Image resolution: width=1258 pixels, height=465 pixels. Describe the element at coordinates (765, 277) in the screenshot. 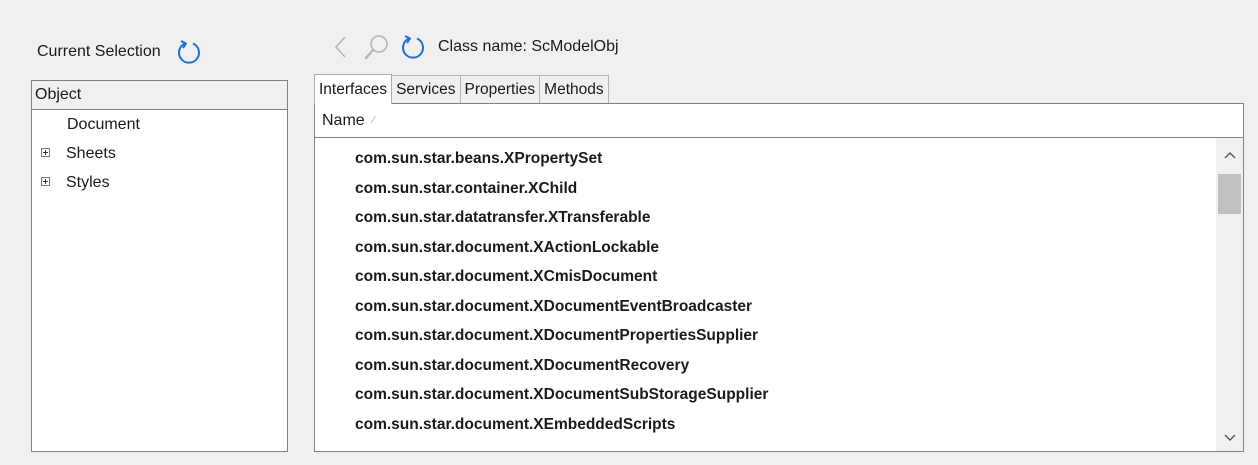

I see `list-item: com.sun.star.document.XCmisDocument` at that location.